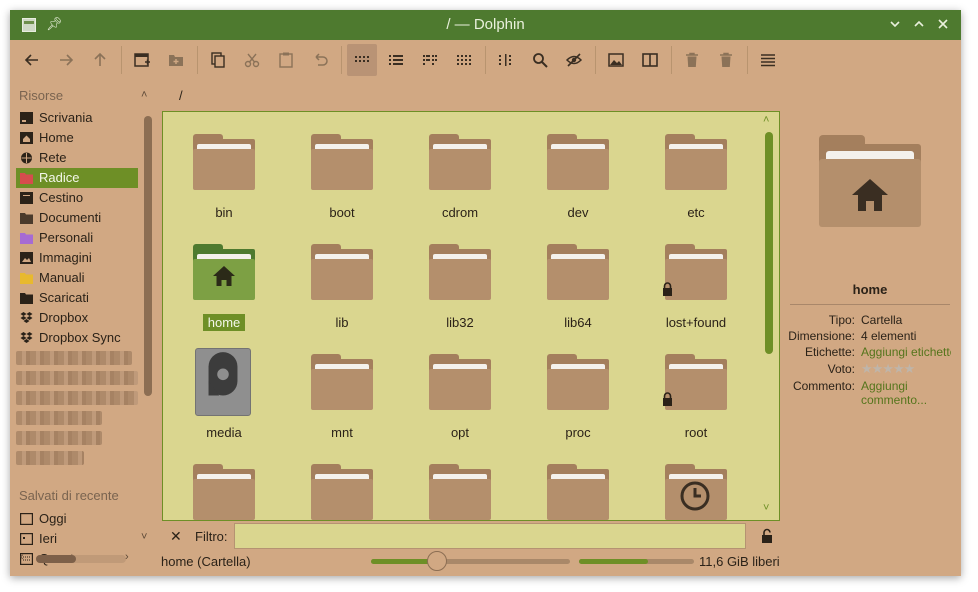  I want to click on file-item: root, so click(696, 394).